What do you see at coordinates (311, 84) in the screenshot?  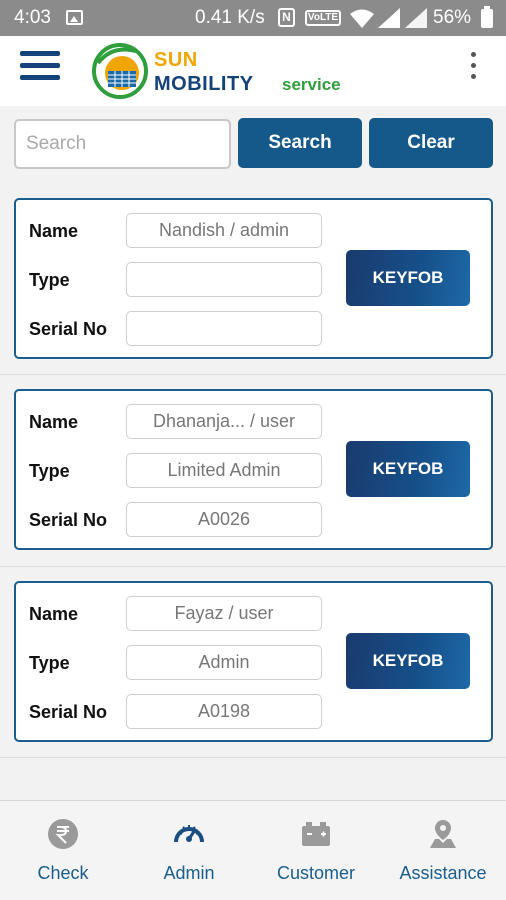 I see `logo-text-service: service` at bounding box center [311, 84].